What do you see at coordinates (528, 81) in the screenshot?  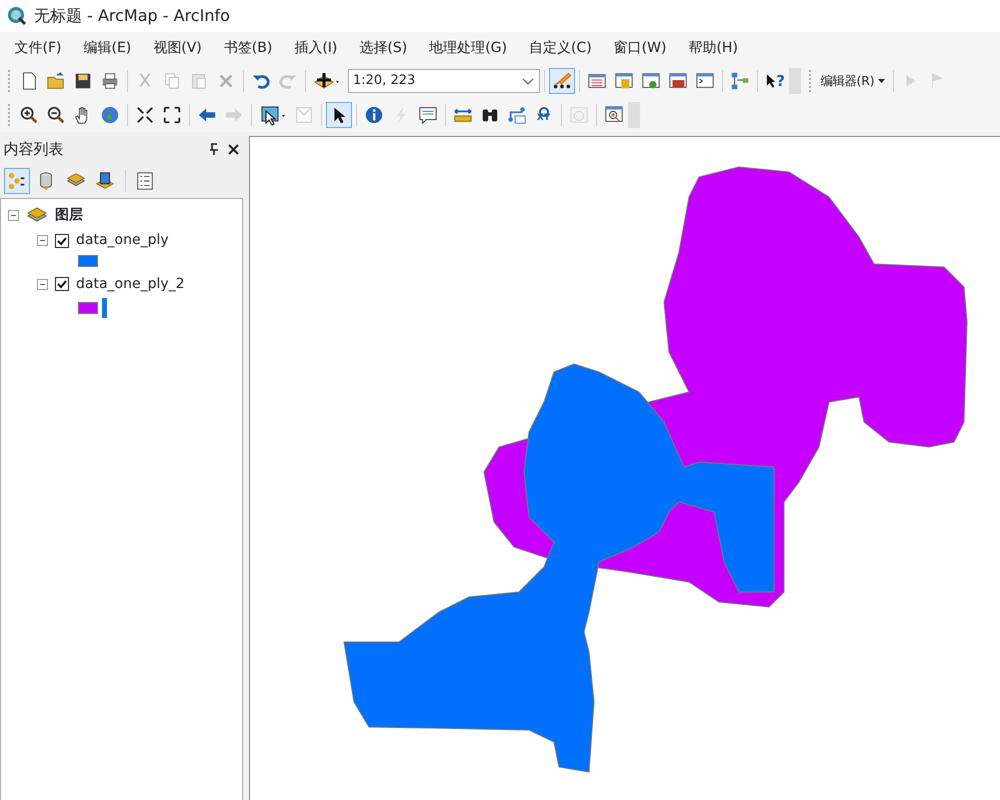 I see `chevron-down-icon` at bounding box center [528, 81].